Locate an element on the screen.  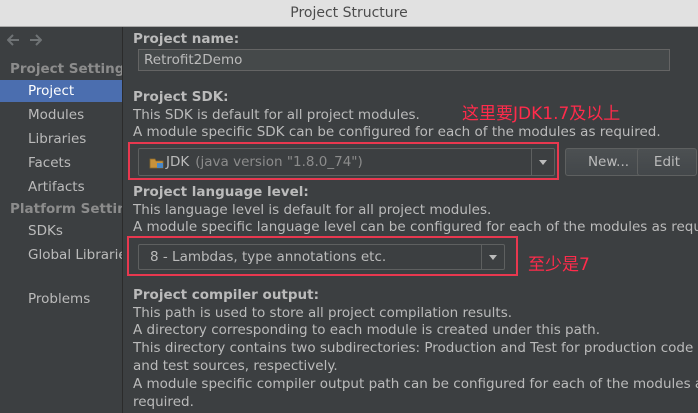
section-platform-settings: Platform Settings is located at coordinates (66, 209).